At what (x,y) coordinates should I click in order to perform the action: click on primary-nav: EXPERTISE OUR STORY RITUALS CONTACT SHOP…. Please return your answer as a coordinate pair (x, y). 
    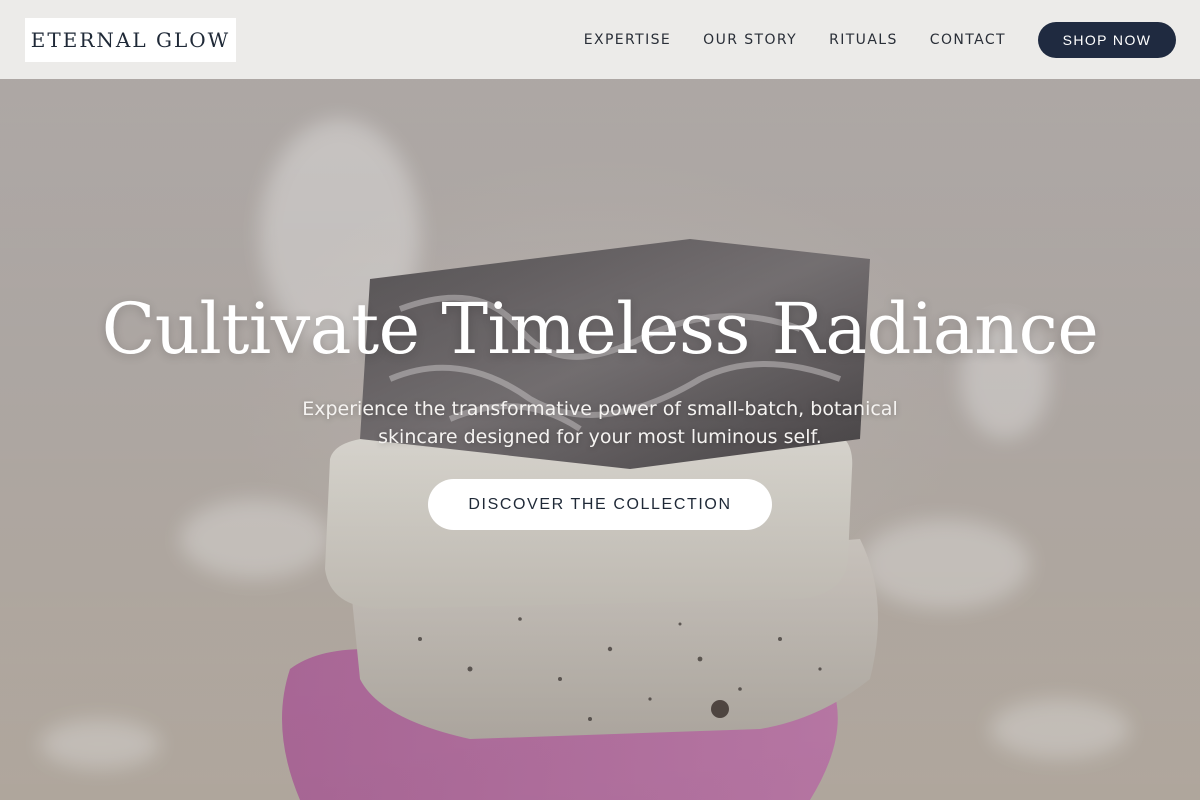
    Looking at the image, I should click on (880, 39).